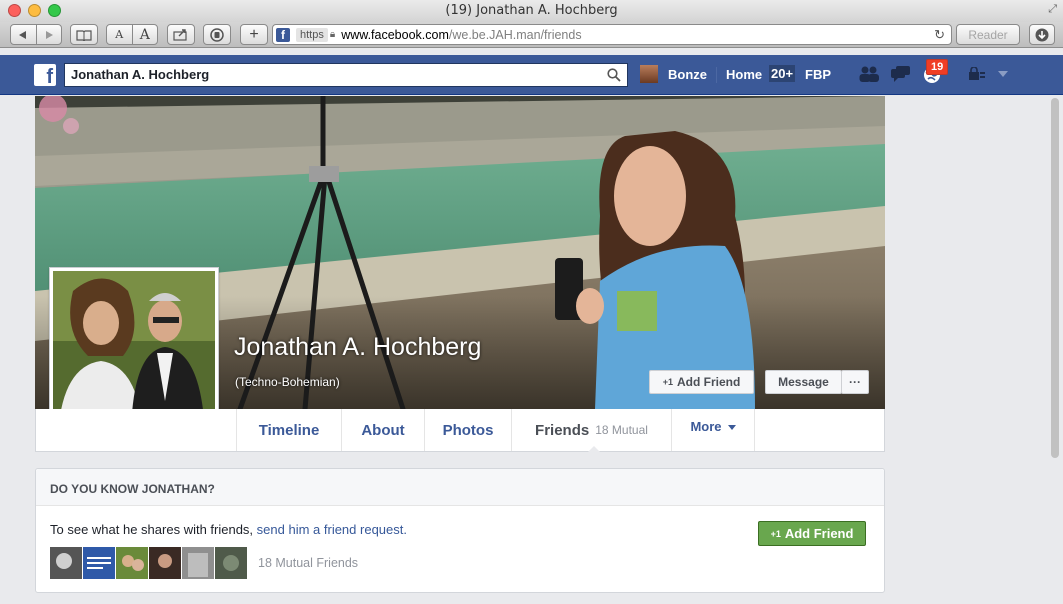 The image size is (1063, 604). Describe the element at coordinates (706, 426) in the screenshot. I see `tab-more-label: More` at that location.